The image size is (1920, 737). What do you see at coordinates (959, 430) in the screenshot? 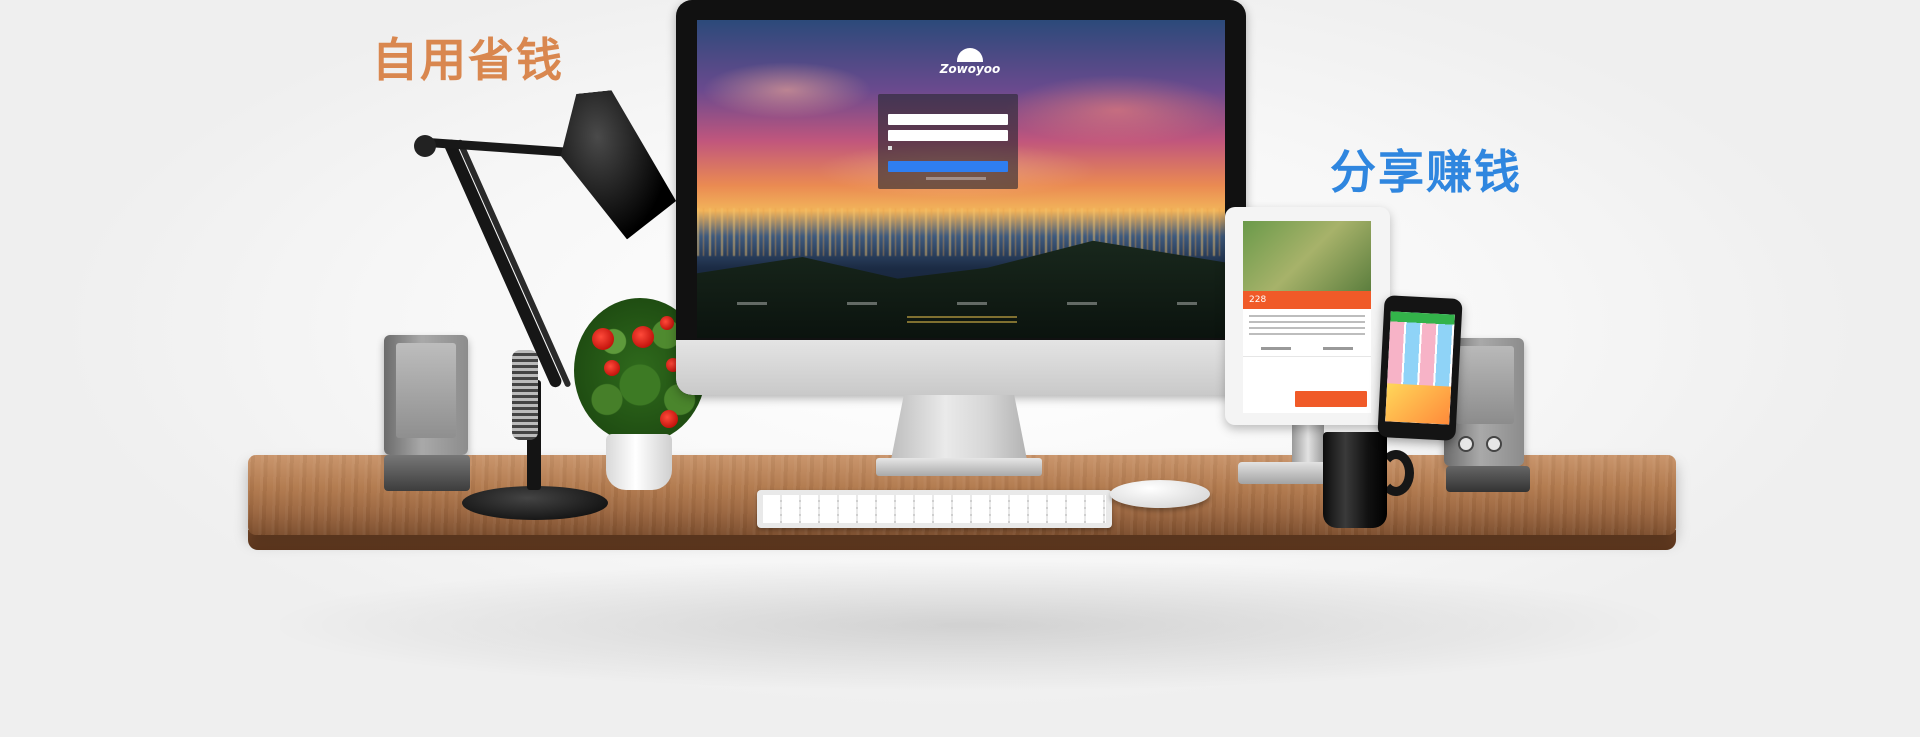
I see `monitor-stand` at bounding box center [959, 430].